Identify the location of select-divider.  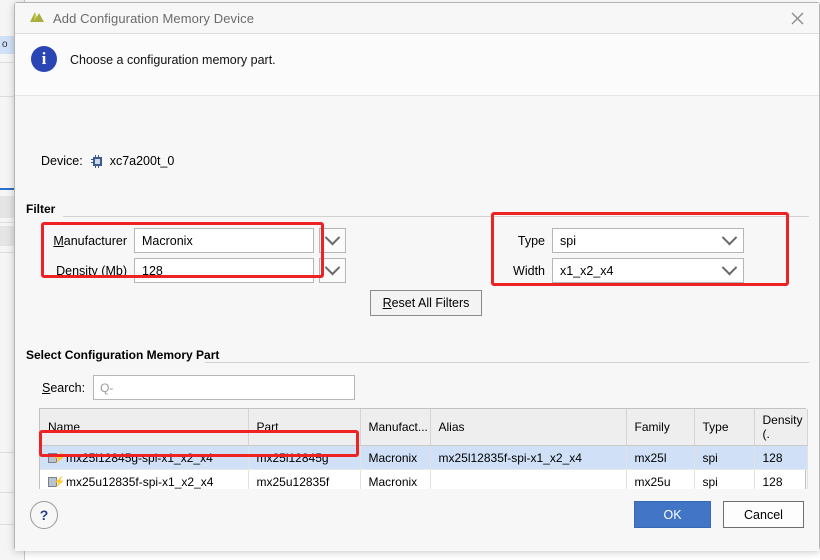
(507, 362).